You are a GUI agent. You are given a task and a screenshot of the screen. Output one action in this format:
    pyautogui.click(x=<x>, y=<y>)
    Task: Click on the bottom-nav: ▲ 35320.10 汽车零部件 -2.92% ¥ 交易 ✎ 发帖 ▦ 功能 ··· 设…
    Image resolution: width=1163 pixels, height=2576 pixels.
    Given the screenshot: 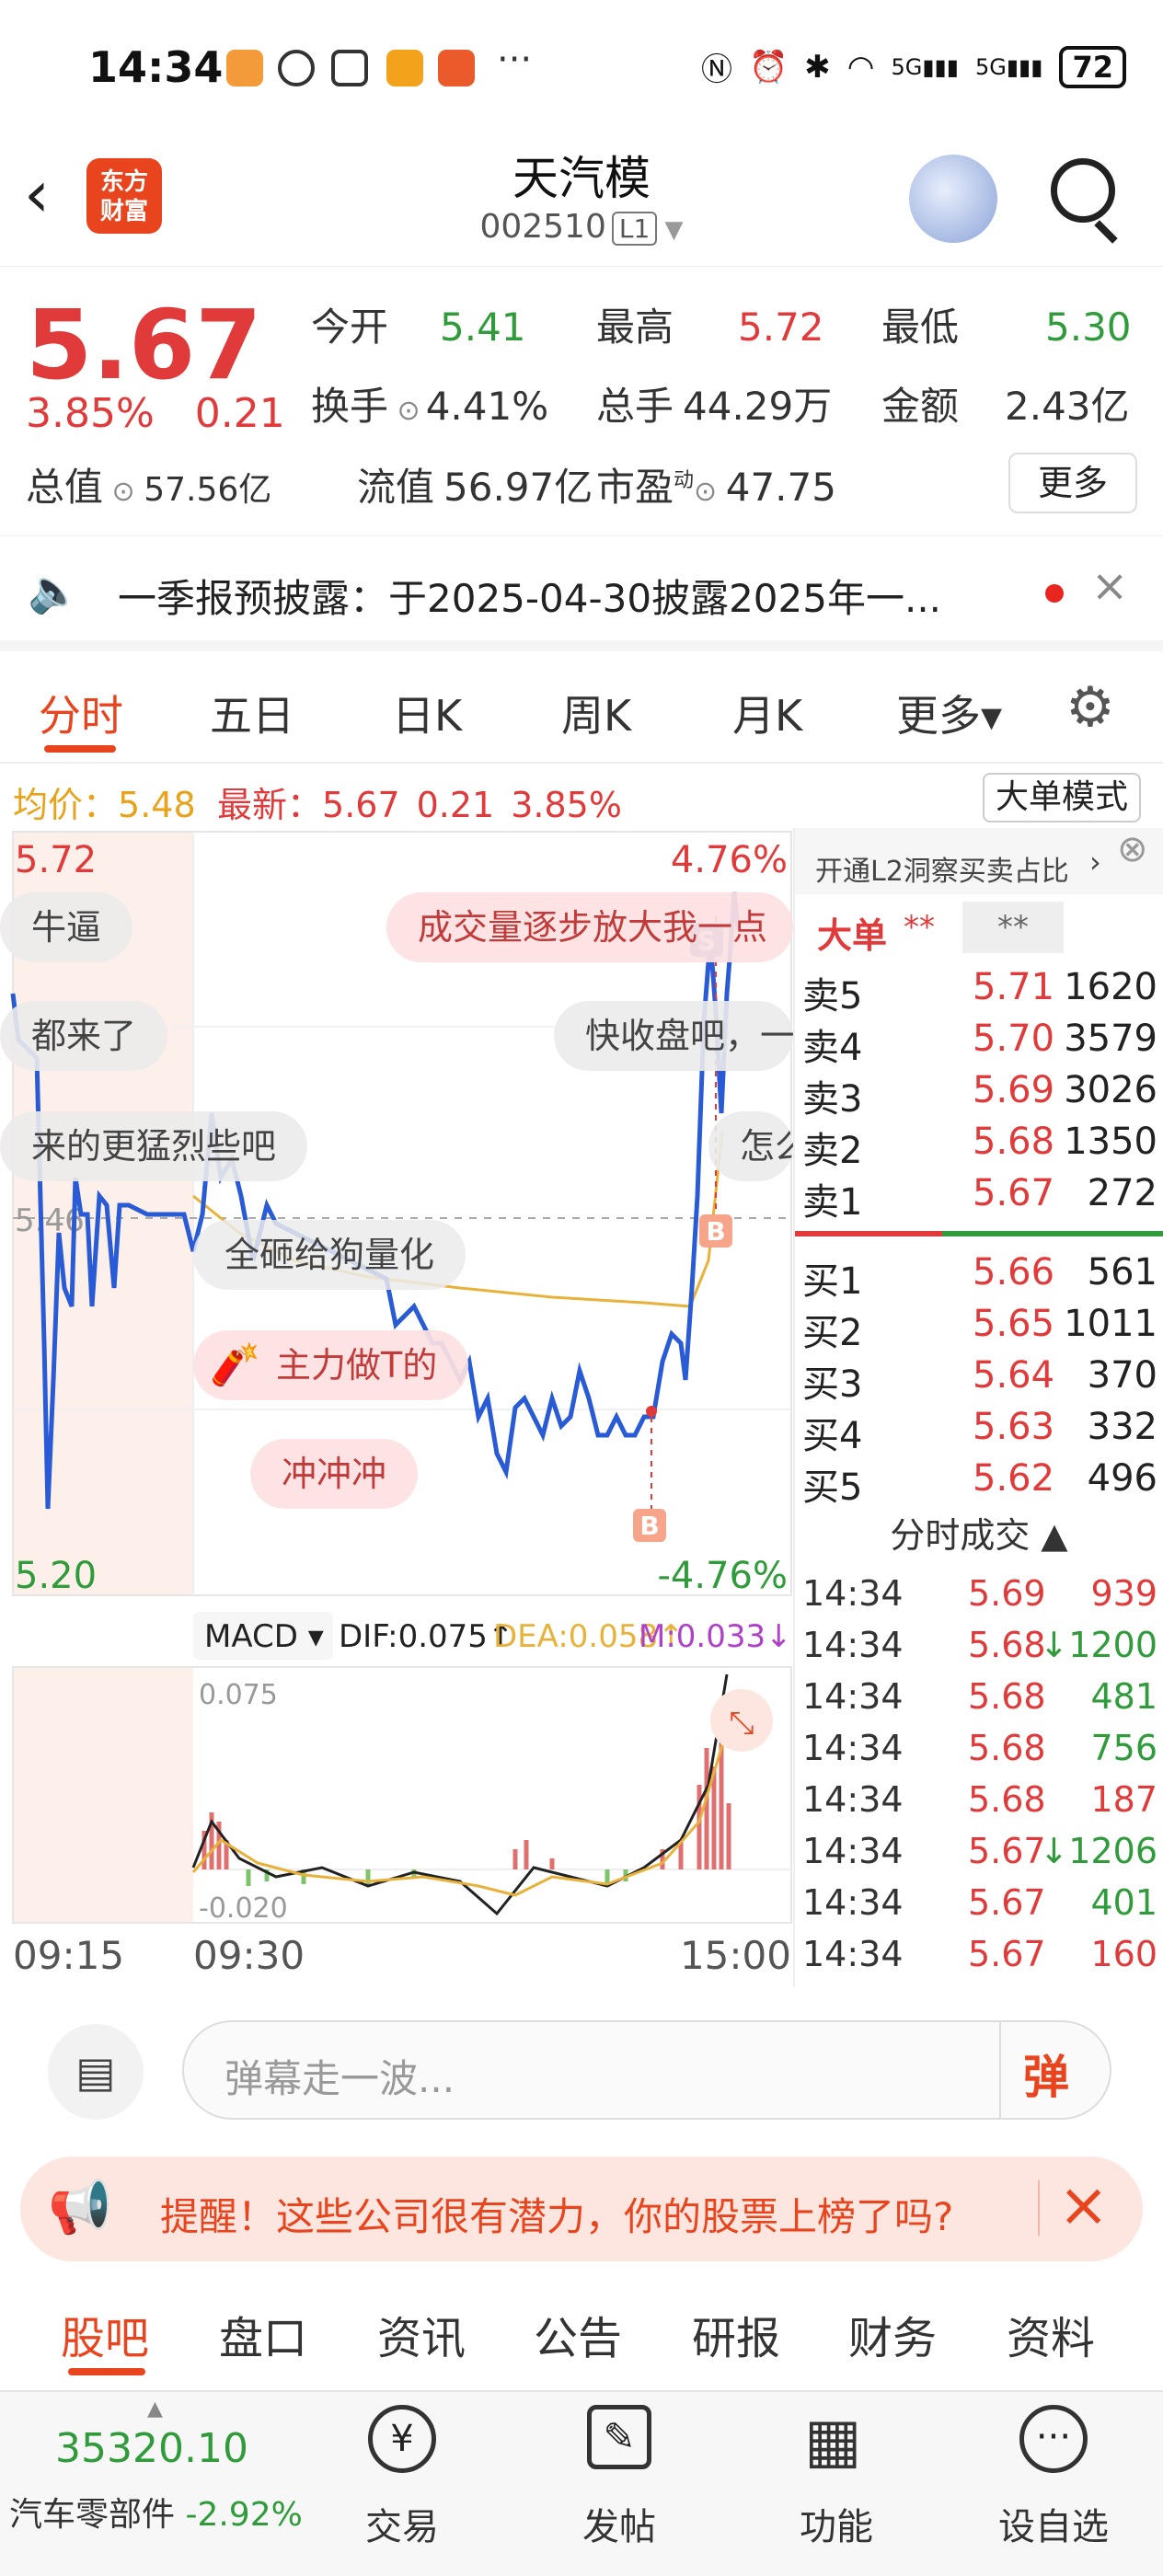 What is the action you would take?
    pyautogui.click(x=581, y=2483)
    